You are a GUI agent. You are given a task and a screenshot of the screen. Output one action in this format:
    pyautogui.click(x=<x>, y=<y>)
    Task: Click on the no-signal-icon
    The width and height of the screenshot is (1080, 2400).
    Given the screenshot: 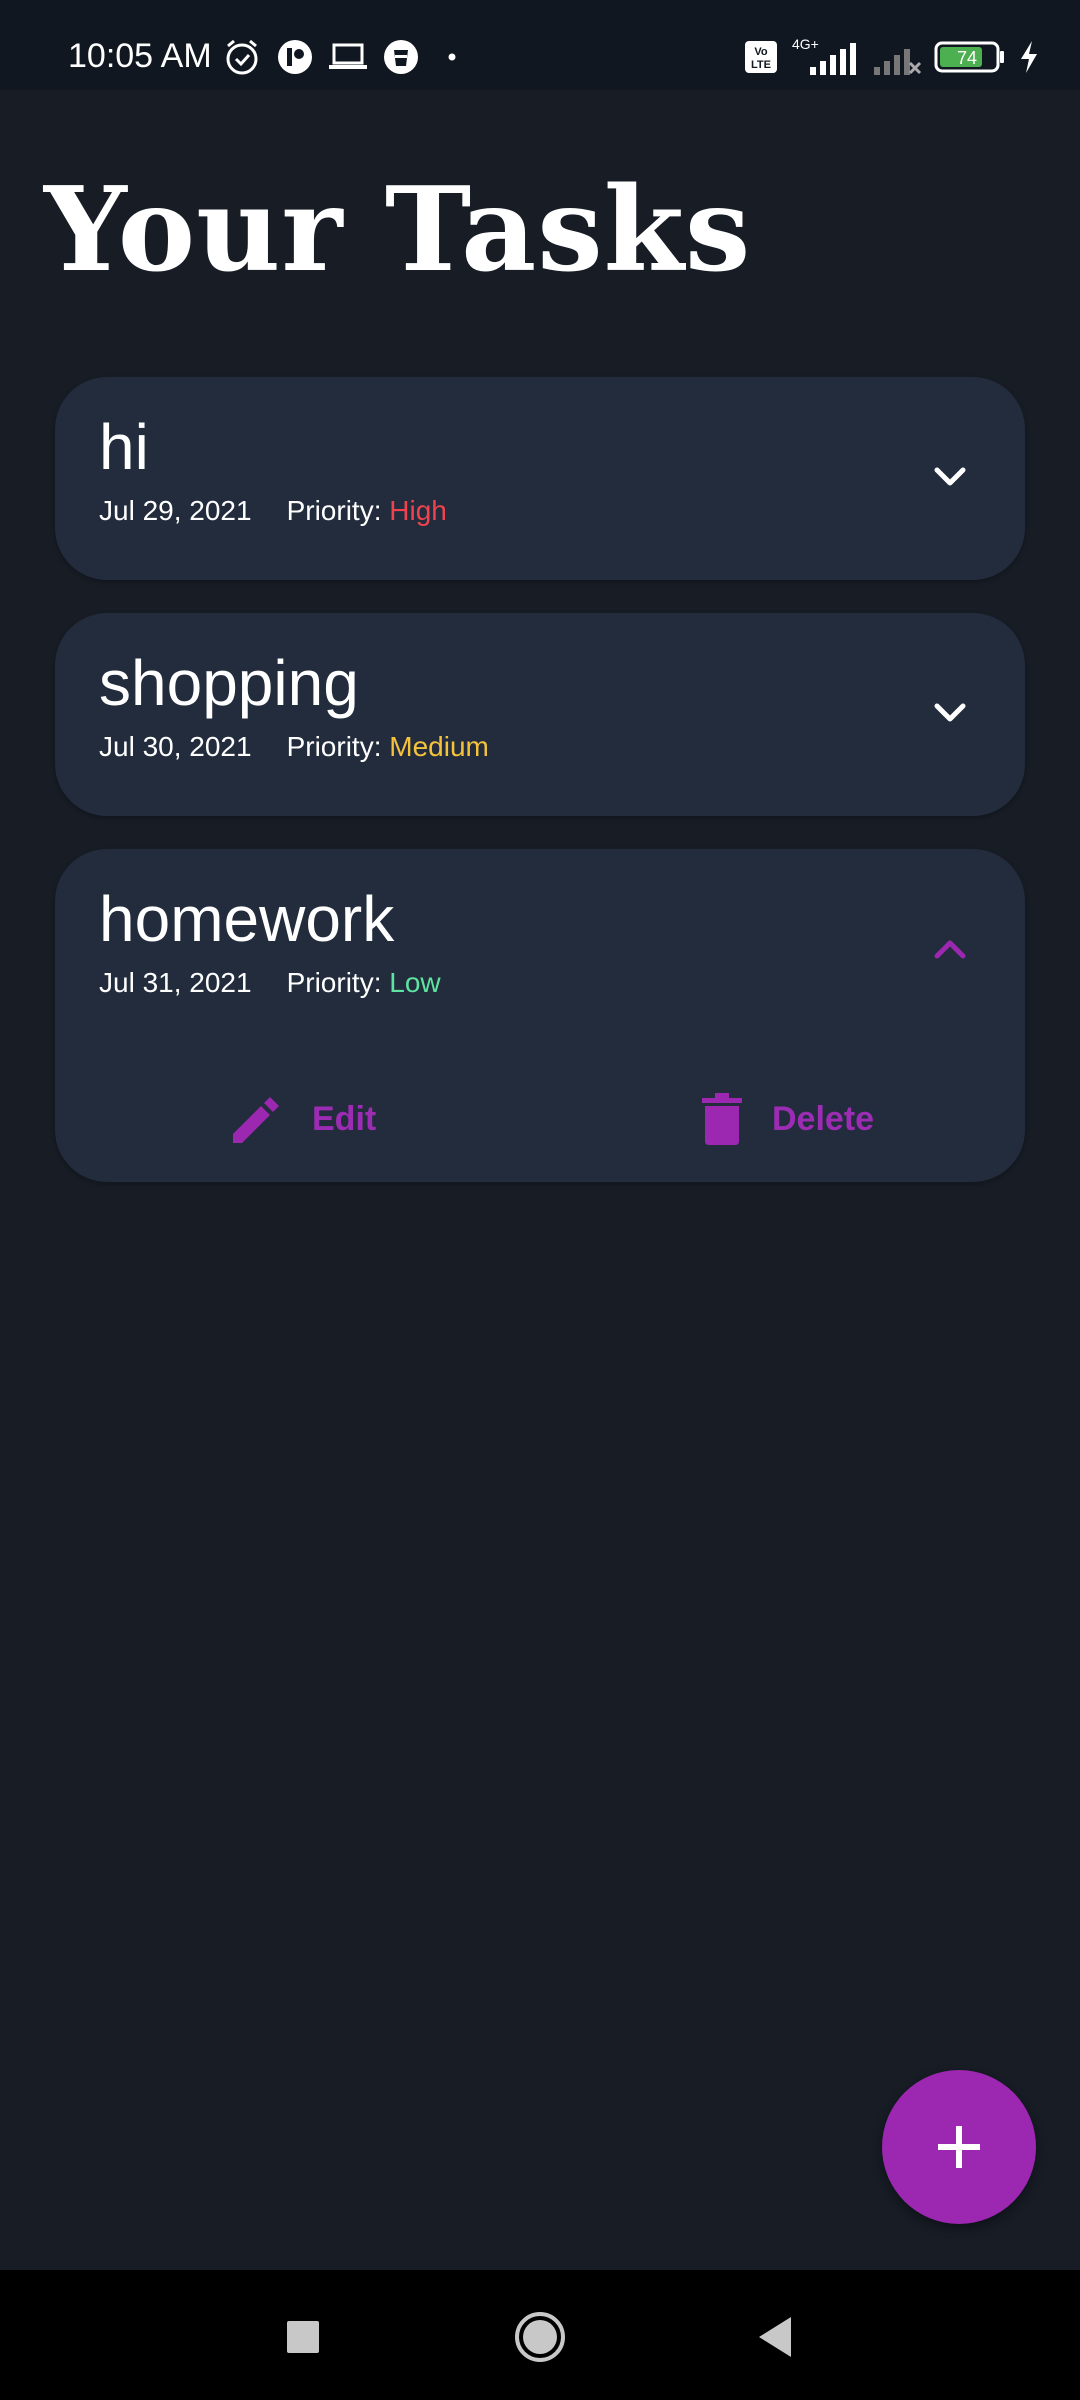 What is the action you would take?
    pyautogui.click(x=897, y=57)
    